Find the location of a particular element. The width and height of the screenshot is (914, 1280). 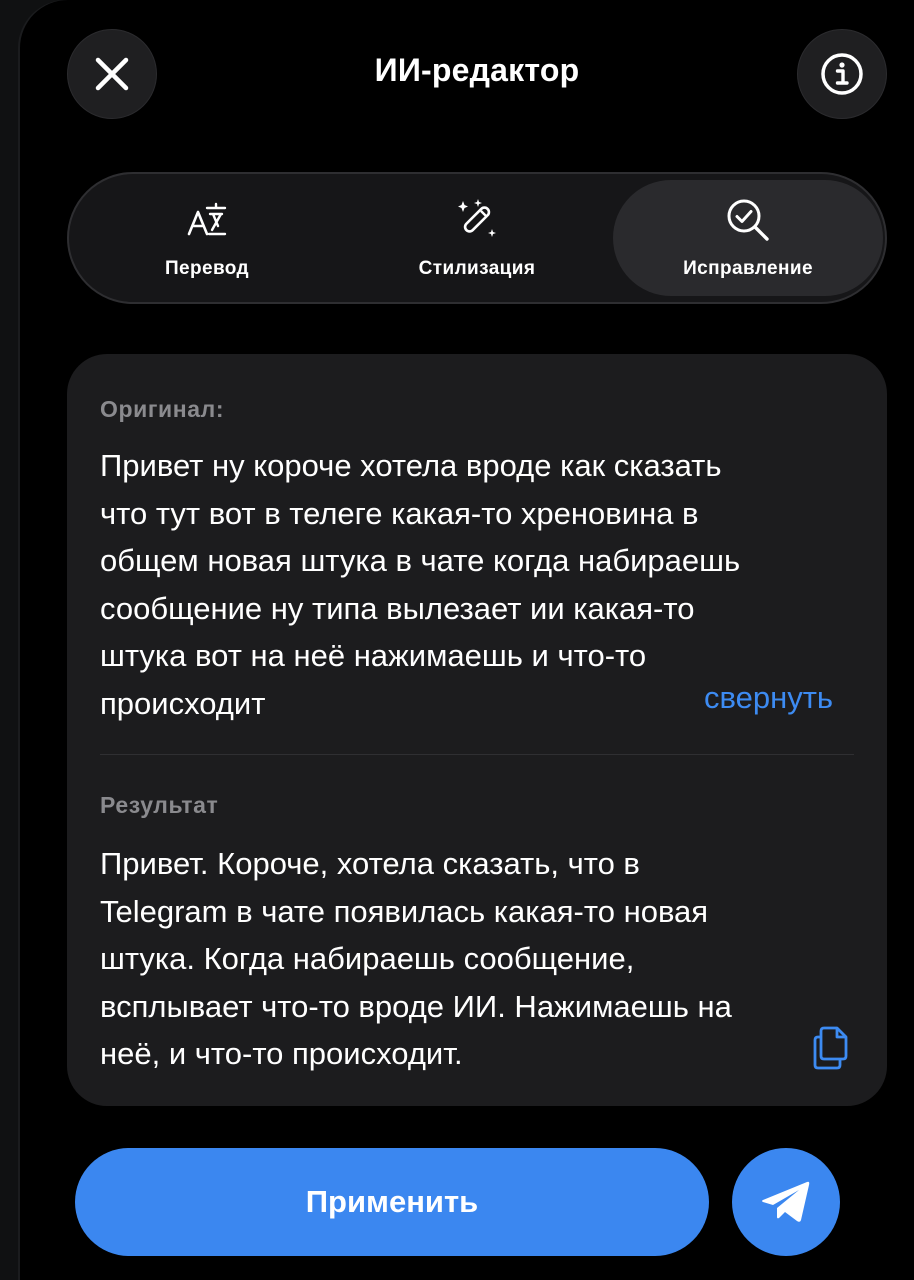

send-icon is located at coordinates (786, 1201).